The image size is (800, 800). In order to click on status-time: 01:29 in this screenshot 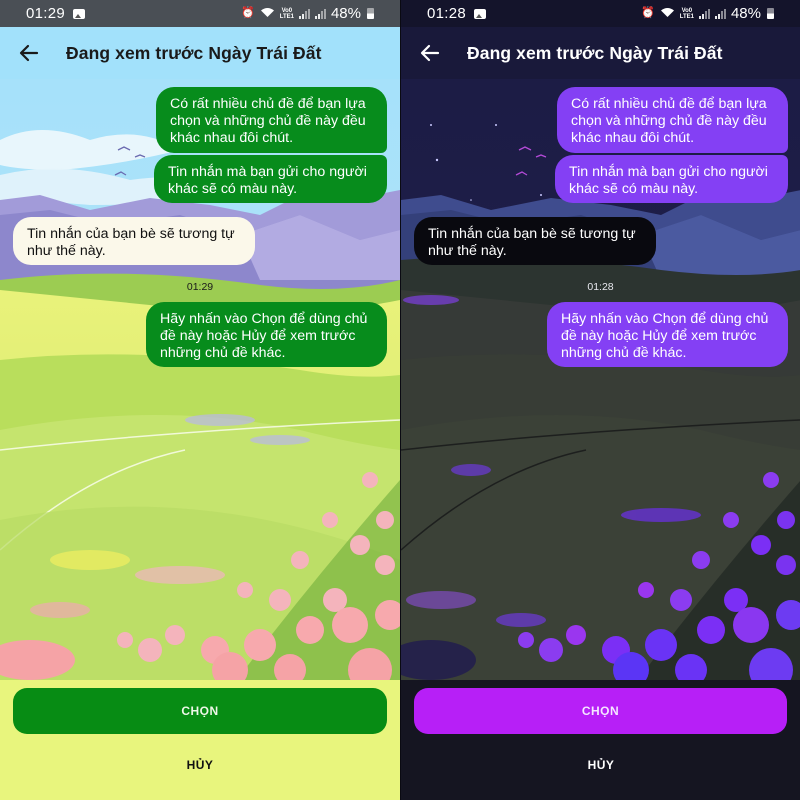, I will do `click(46, 13)`.